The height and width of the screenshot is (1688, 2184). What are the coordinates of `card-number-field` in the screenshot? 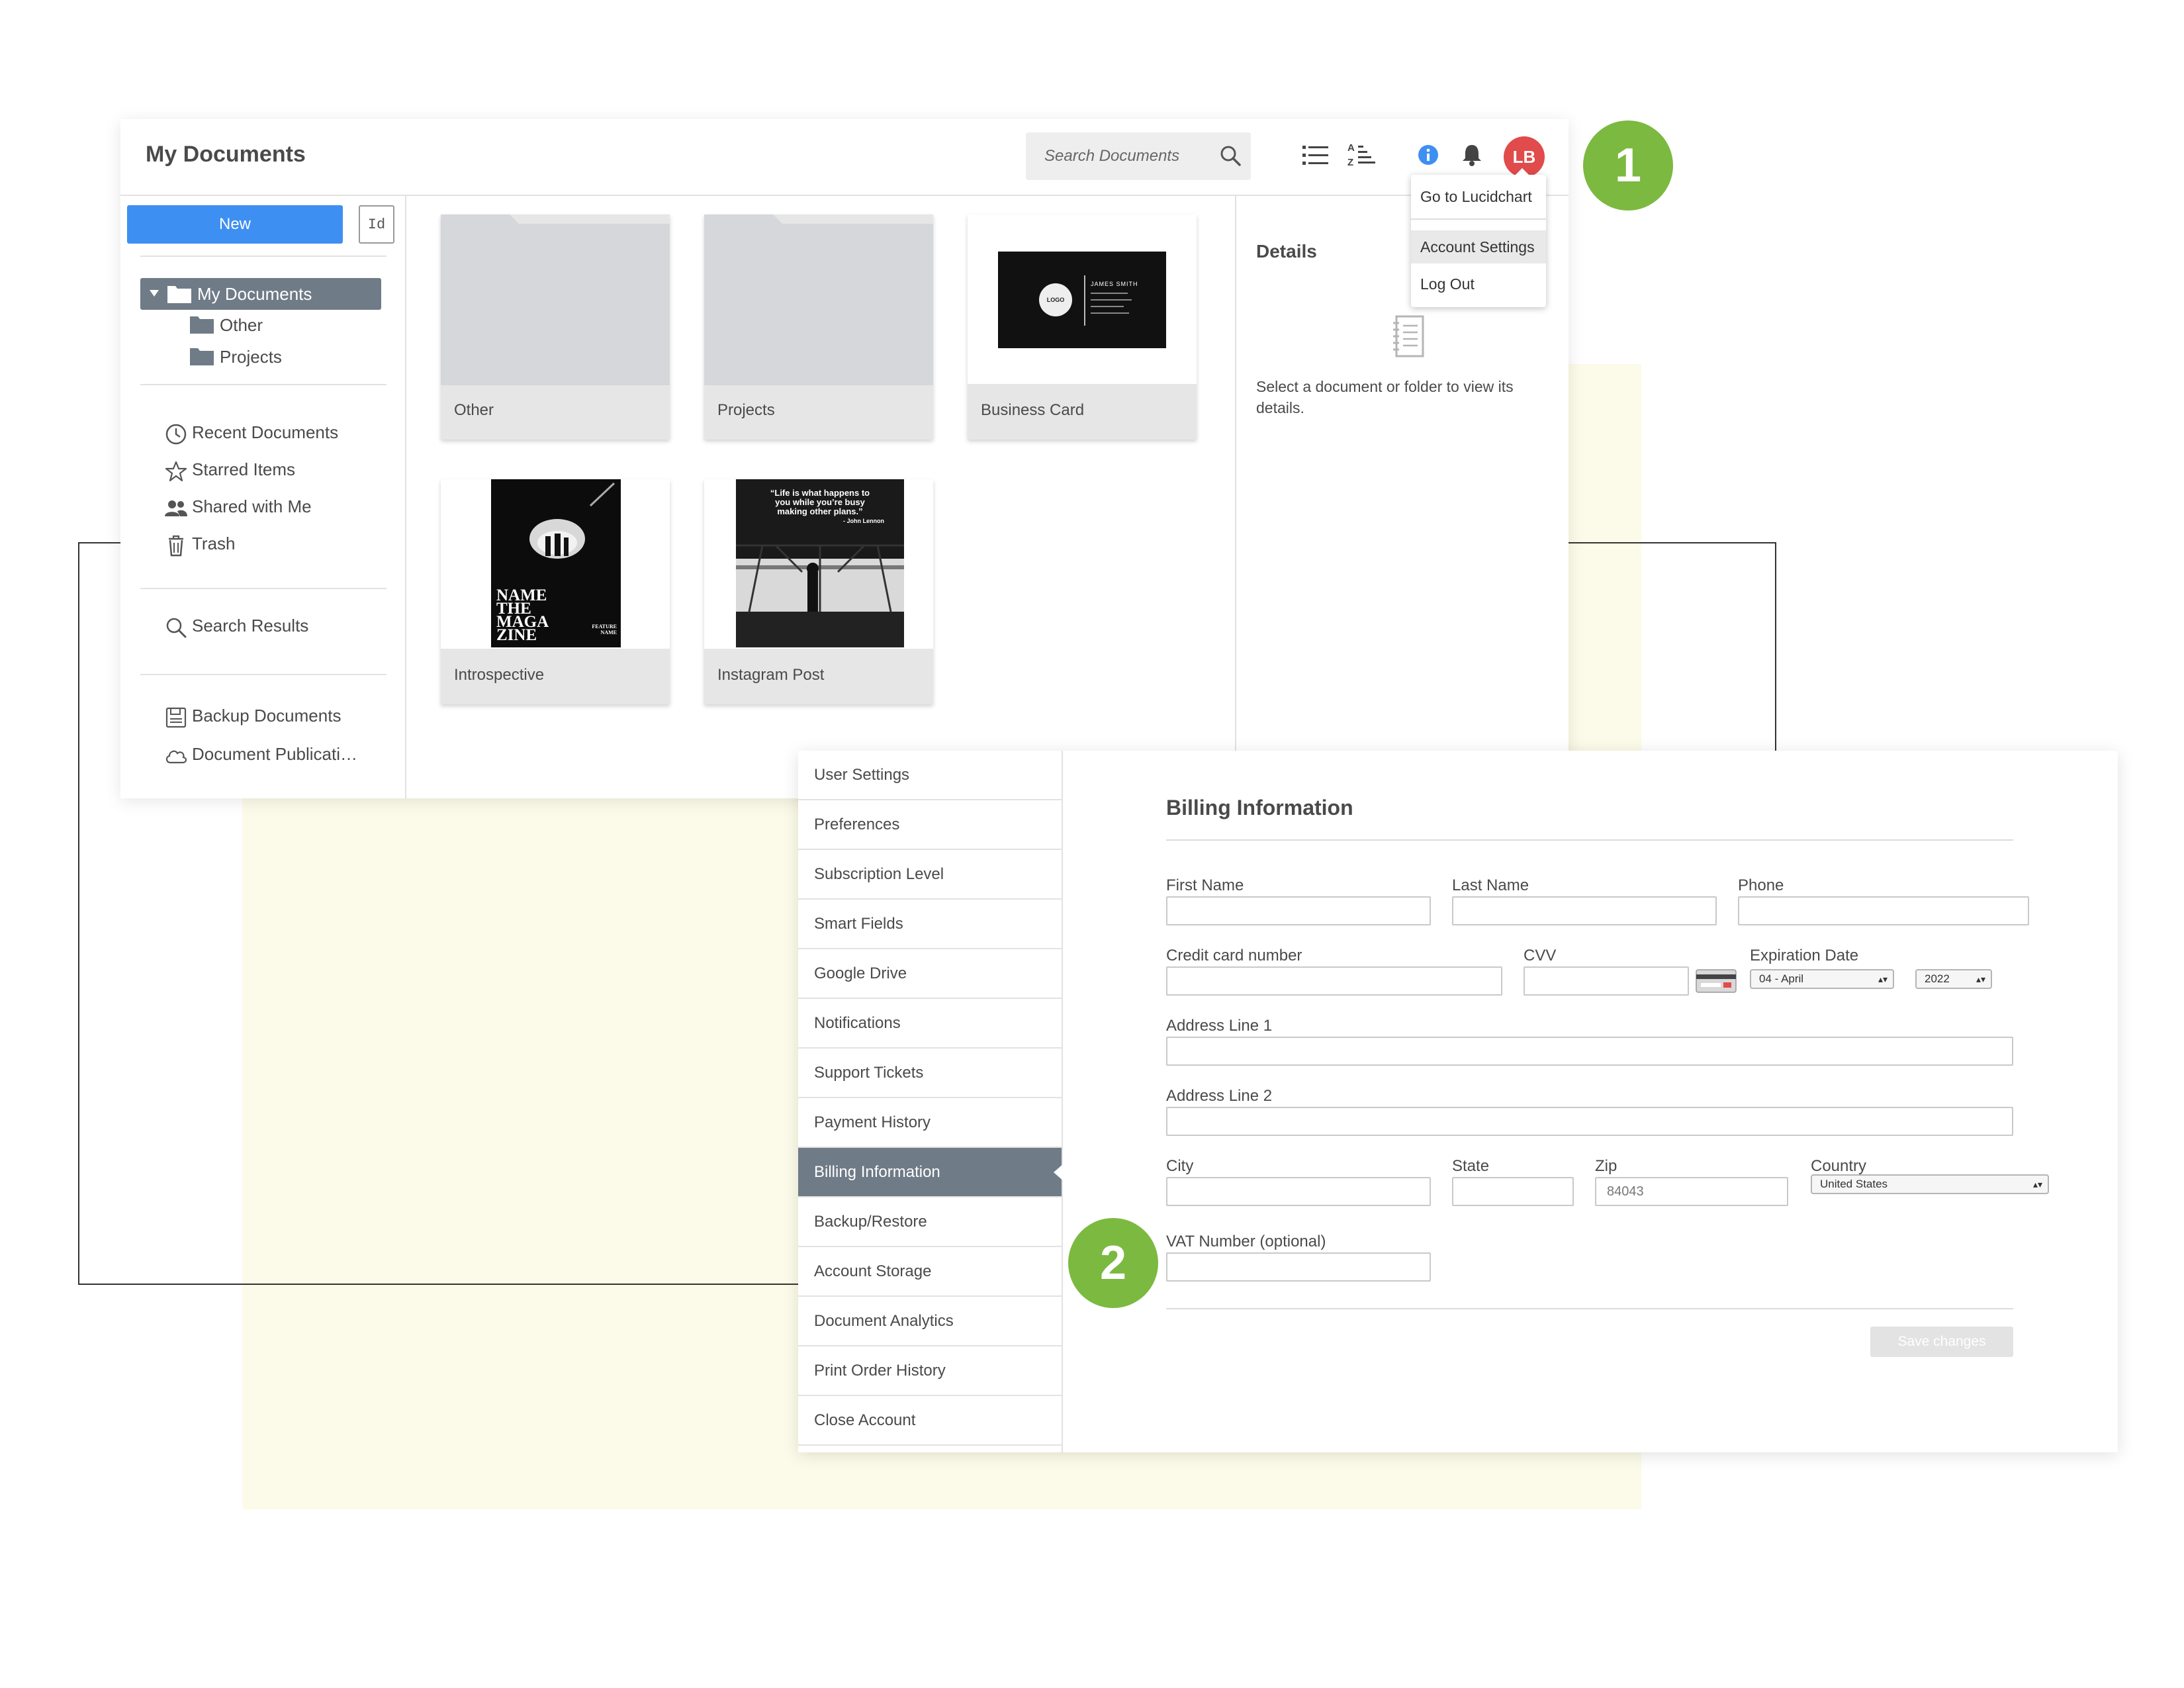 It's located at (1334, 981).